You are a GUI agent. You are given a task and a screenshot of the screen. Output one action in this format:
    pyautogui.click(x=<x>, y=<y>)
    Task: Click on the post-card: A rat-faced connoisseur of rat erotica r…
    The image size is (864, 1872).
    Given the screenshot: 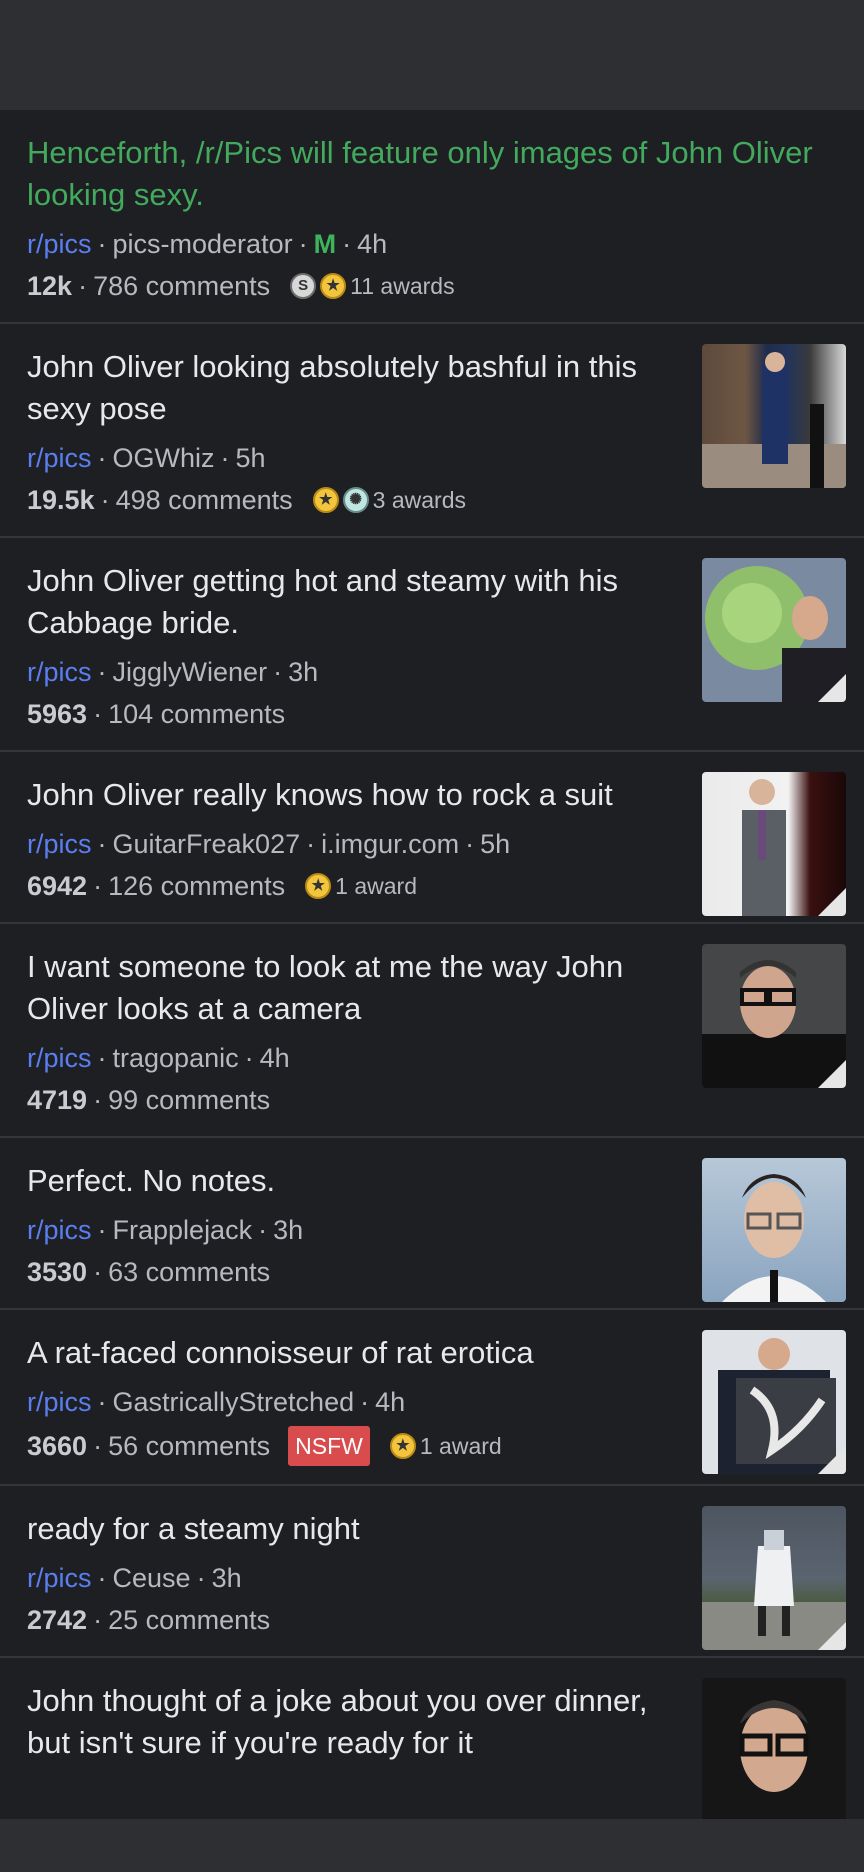 What is the action you would take?
    pyautogui.click(x=432, y=1398)
    